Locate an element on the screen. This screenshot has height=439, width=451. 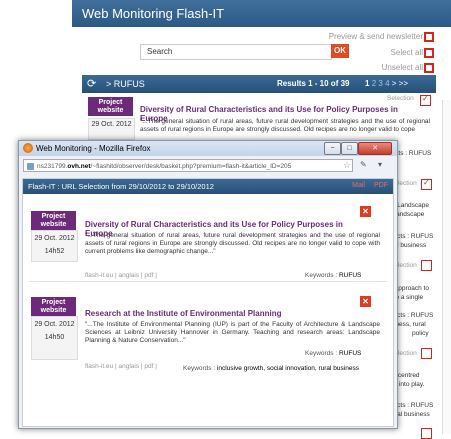
page-link: 1 is located at coordinates (367, 83).